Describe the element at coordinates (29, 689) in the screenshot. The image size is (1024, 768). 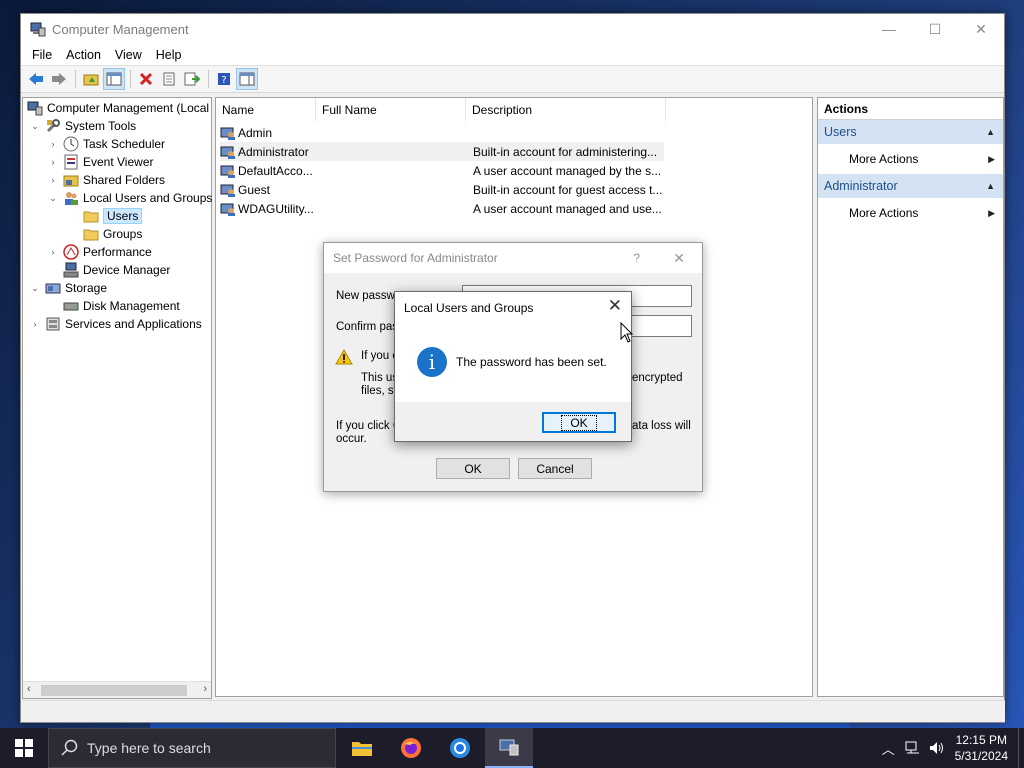
I see `scroll-left-arrow-icon: ‹` at that location.